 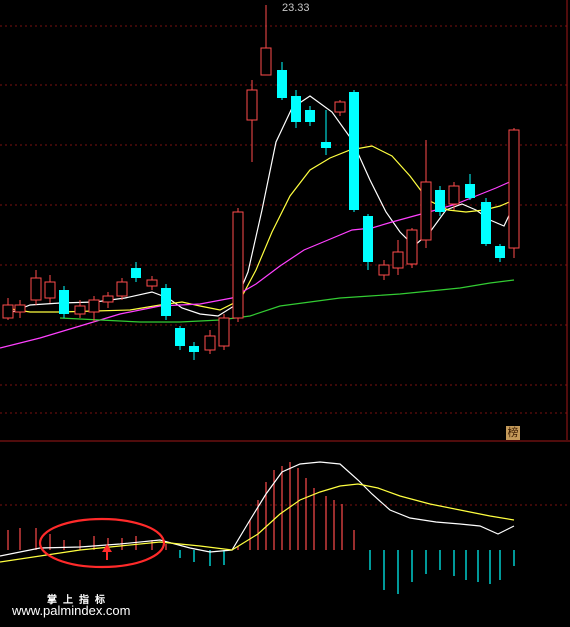 I want to click on indicator-line-white, so click(x=257, y=509).